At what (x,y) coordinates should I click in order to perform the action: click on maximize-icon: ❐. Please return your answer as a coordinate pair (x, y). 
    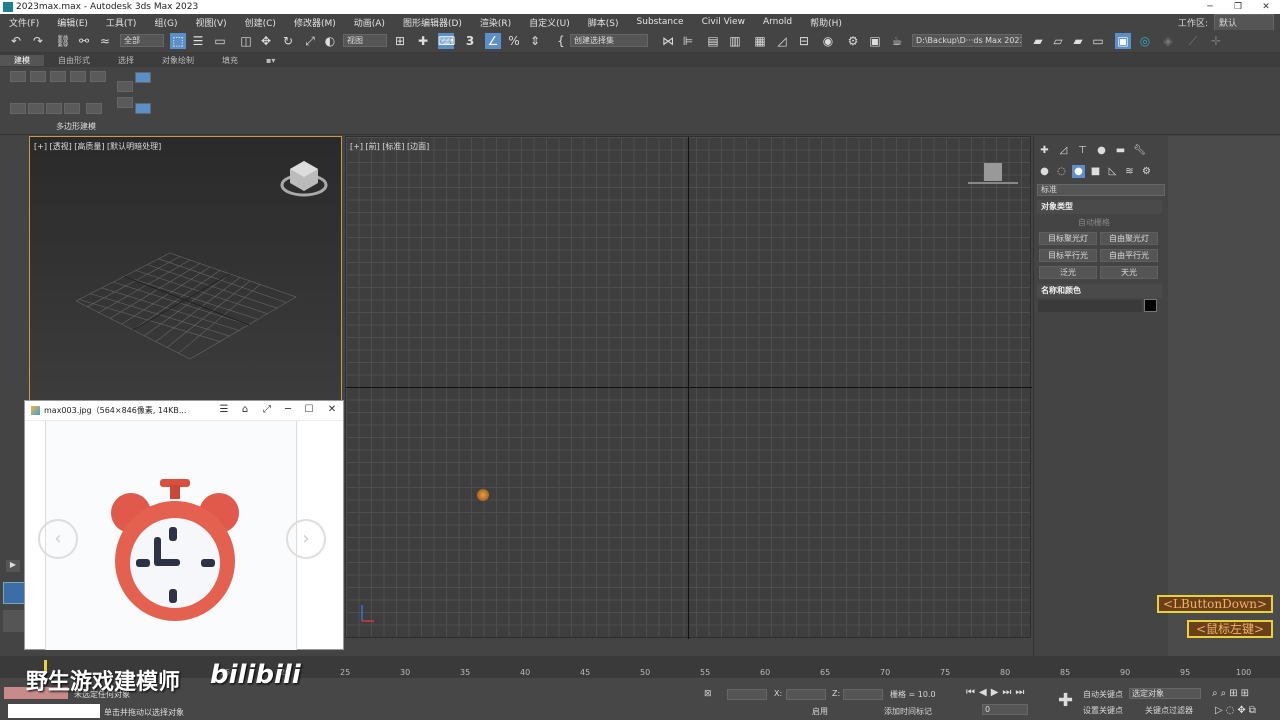
    Looking at the image, I should click on (1238, 7).